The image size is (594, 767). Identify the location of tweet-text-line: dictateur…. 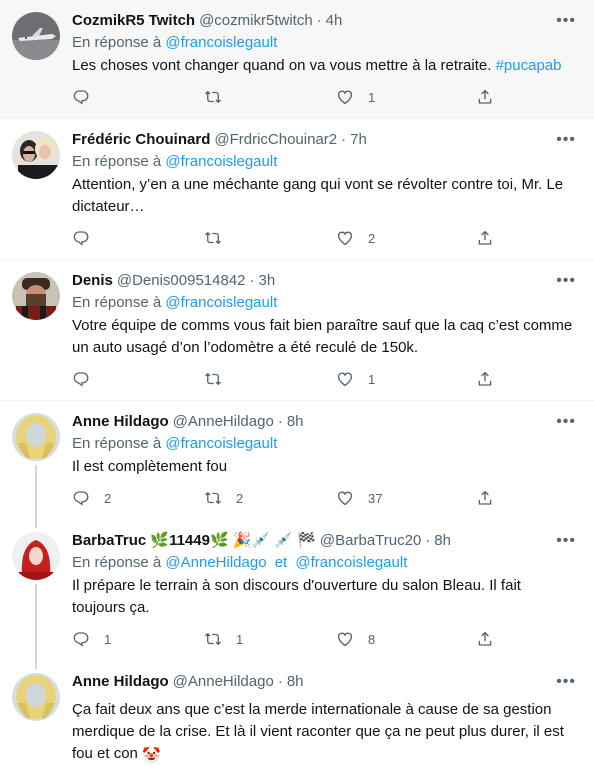
(108, 206).